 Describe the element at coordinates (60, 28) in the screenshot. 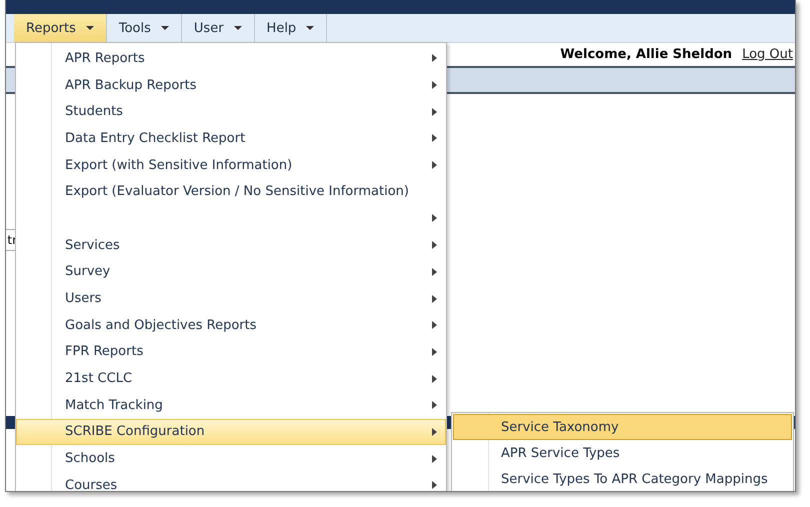

I see `menu-tab: Reports` at that location.